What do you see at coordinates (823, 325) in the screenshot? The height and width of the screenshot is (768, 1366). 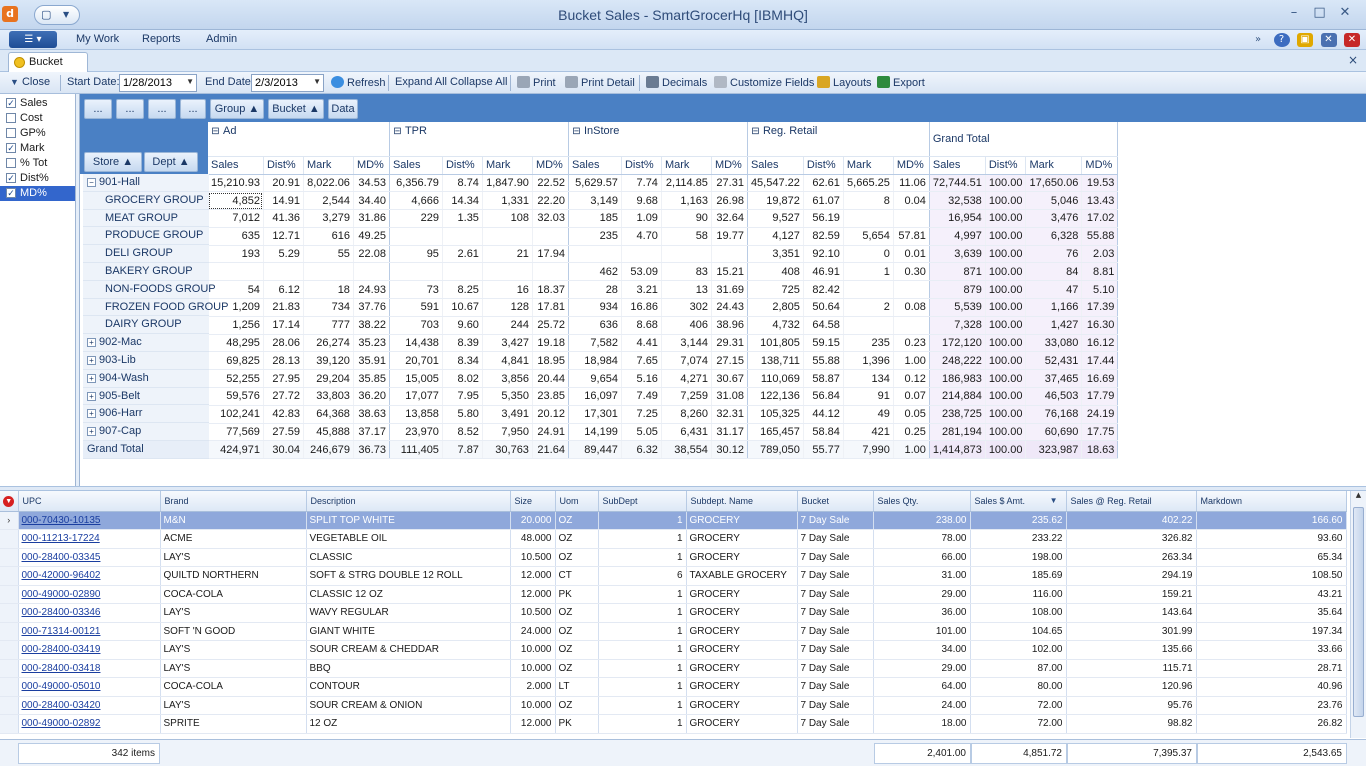 I see `pivot-cell: 64.58` at bounding box center [823, 325].